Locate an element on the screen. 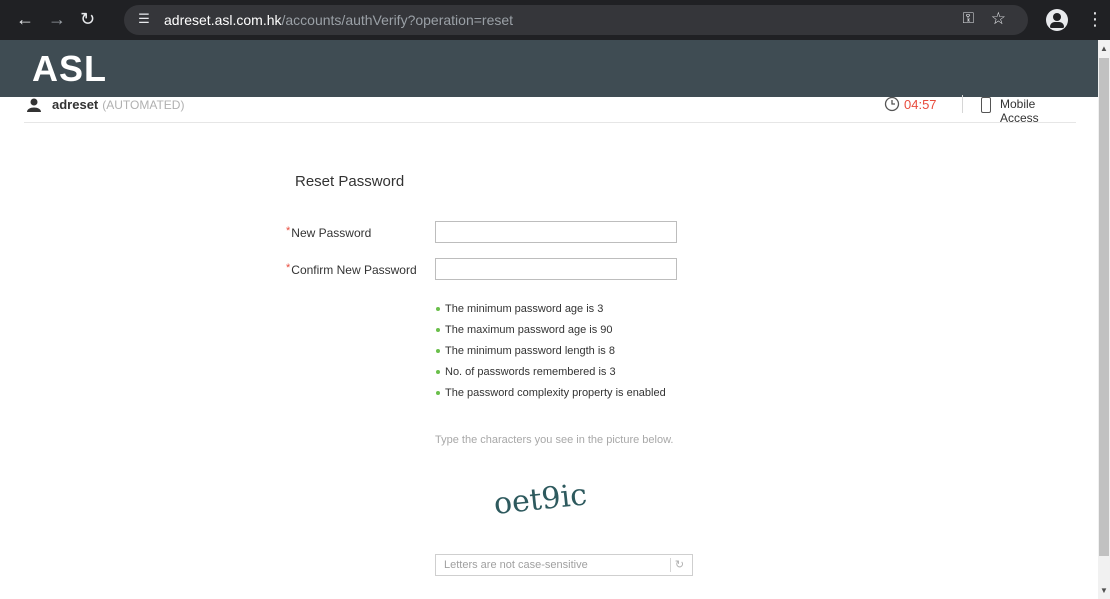  mobile-access-link: Mobile Access is located at coordinates (1038, 111).